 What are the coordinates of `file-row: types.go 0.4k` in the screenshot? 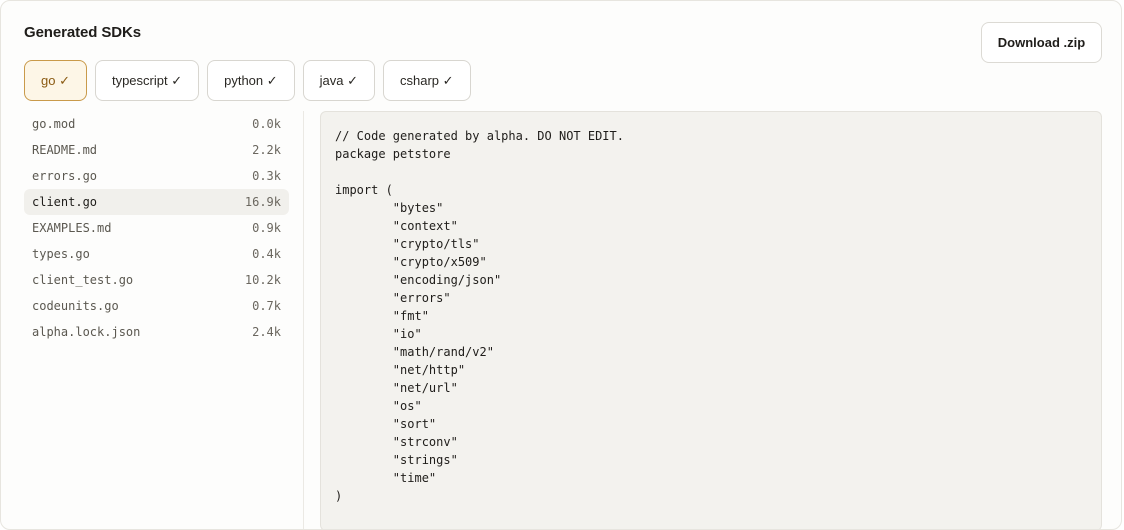 It's located at (156, 254).